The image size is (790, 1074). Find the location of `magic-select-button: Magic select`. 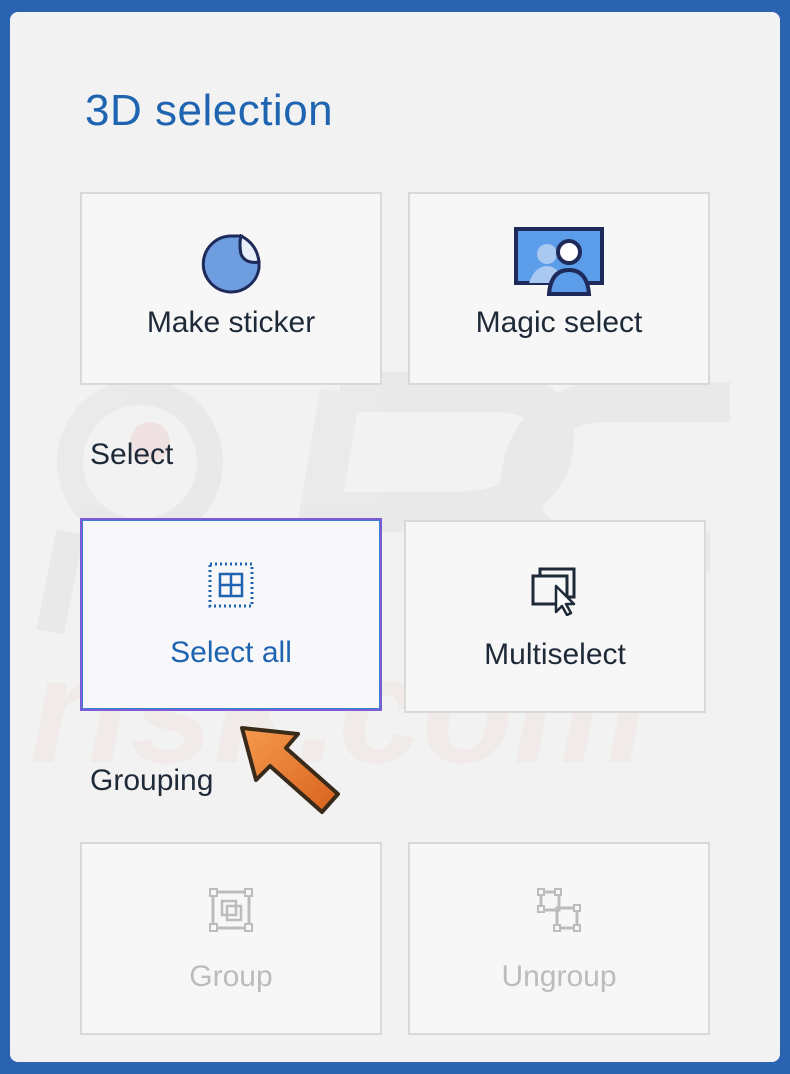

magic-select-button: Magic select is located at coordinates (559, 288).